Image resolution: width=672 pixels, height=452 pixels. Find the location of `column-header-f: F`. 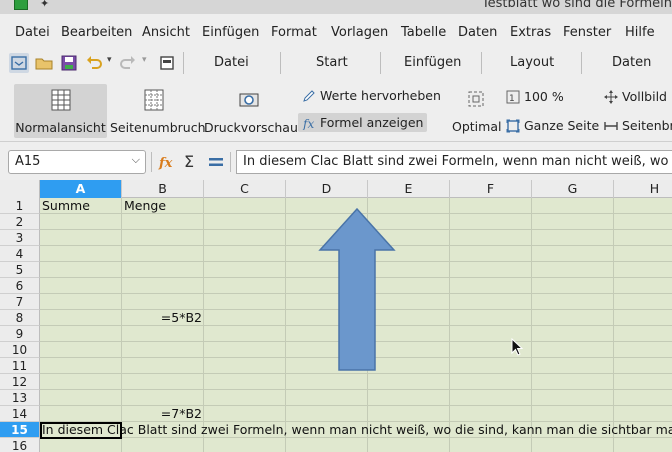

column-header-f: F is located at coordinates (491, 189).